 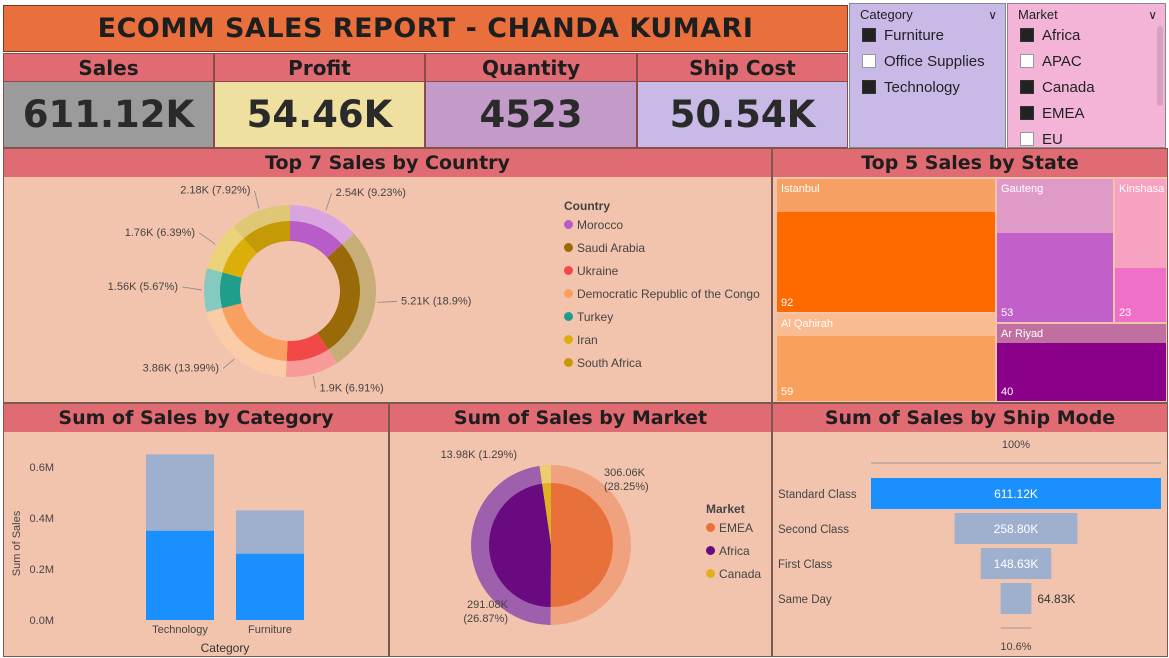 What do you see at coordinates (319, 115) in the screenshot?
I see `kpi-value: 54.46K` at bounding box center [319, 115].